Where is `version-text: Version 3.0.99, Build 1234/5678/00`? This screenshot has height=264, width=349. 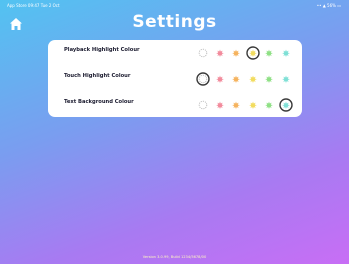
version-text: Version 3.0.99, Build 1234/5678/00 is located at coordinates (174, 257).